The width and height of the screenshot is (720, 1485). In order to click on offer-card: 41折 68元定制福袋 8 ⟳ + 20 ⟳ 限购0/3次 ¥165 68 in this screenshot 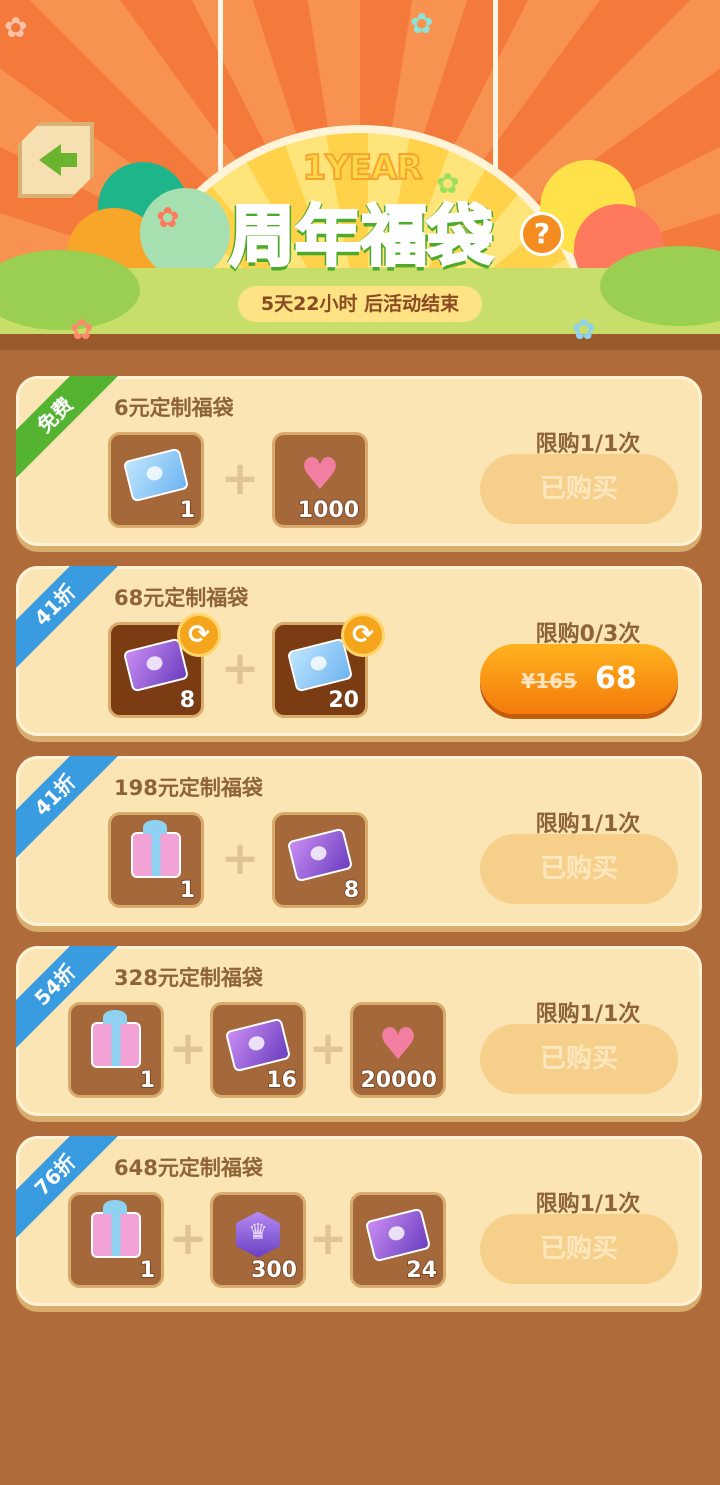, I will do `click(359, 651)`.